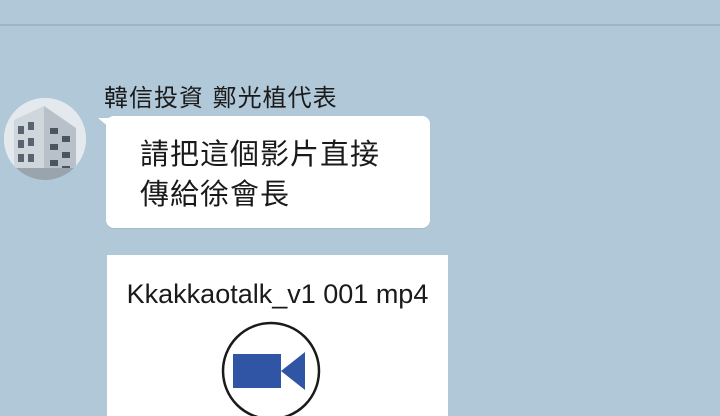 The image size is (720, 416). I want to click on message-bubble: 請把這個影片直接 傳給徐會長, so click(268, 172).